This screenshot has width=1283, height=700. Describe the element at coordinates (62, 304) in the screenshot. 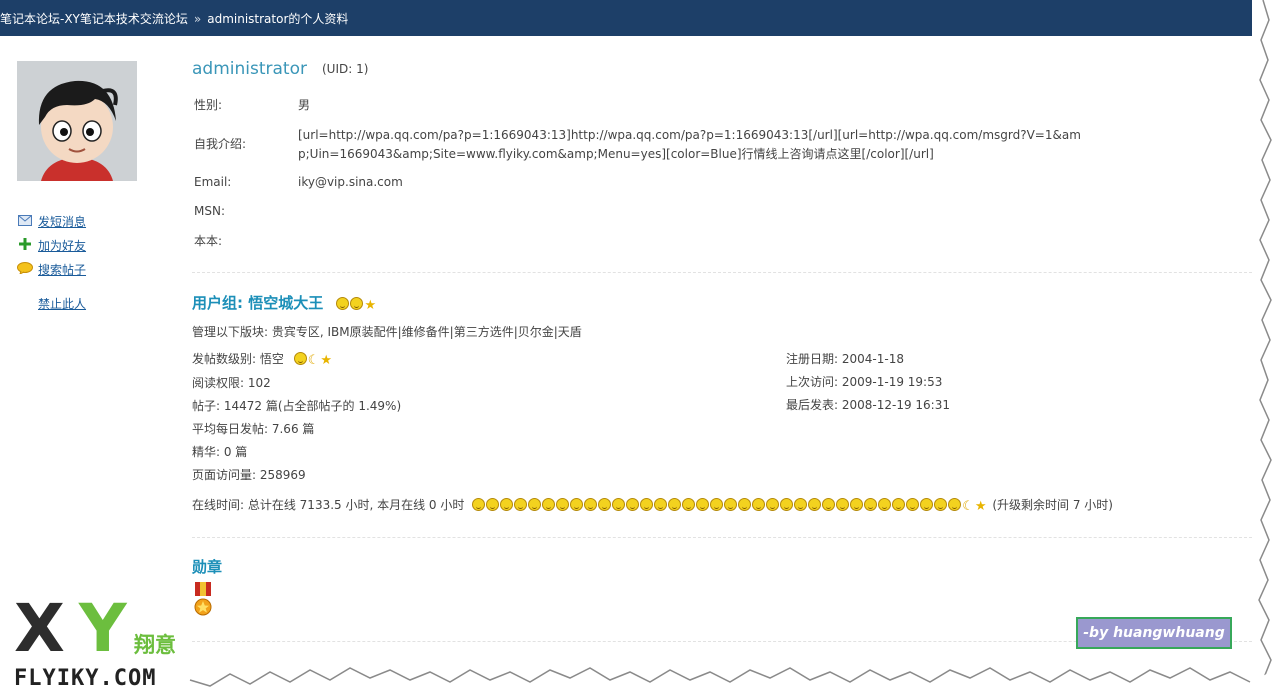

I see `ban-user-link: 禁止此人` at that location.